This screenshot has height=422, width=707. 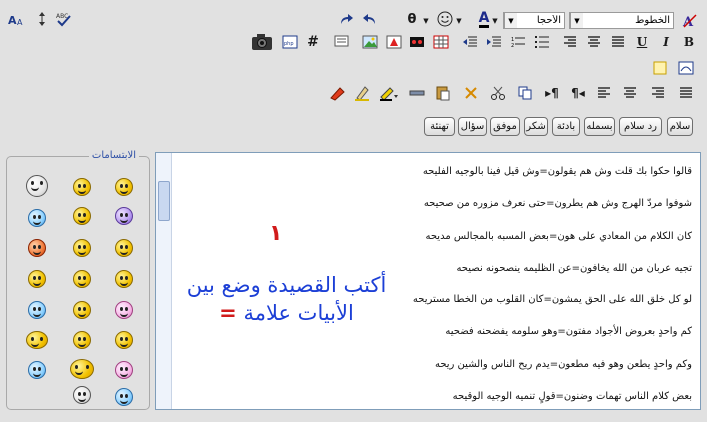 What do you see at coordinates (652, 20) in the screenshot?
I see `font-select-value: الخطوط` at bounding box center [652, 20].